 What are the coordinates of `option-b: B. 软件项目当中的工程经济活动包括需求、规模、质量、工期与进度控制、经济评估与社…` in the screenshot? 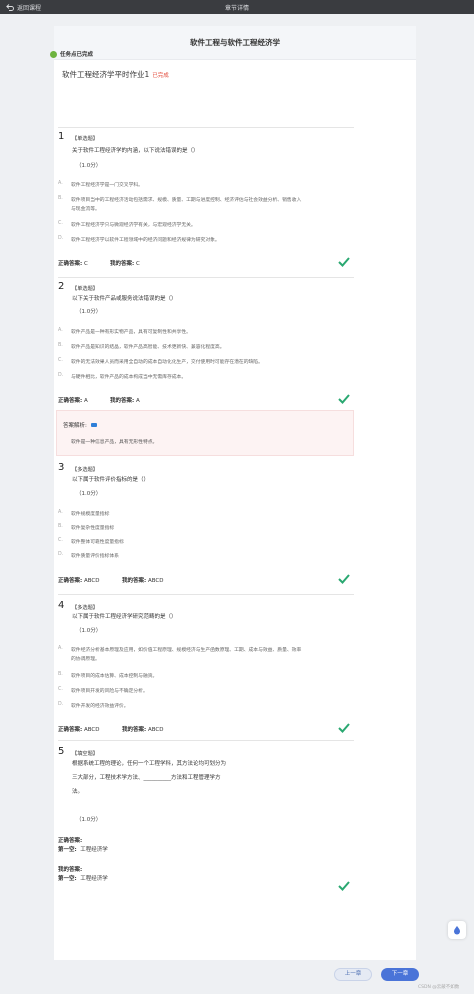 It's located at (180, 205).